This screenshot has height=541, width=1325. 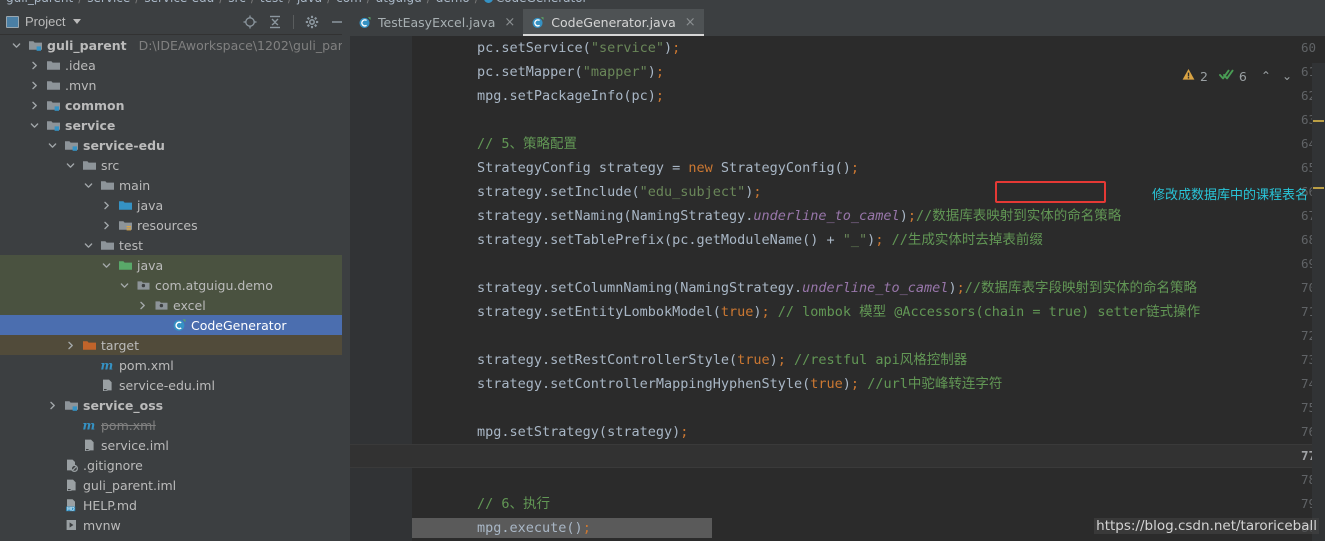 I want to click on code-line: mpg.execute();, so click(x=501, y=528).